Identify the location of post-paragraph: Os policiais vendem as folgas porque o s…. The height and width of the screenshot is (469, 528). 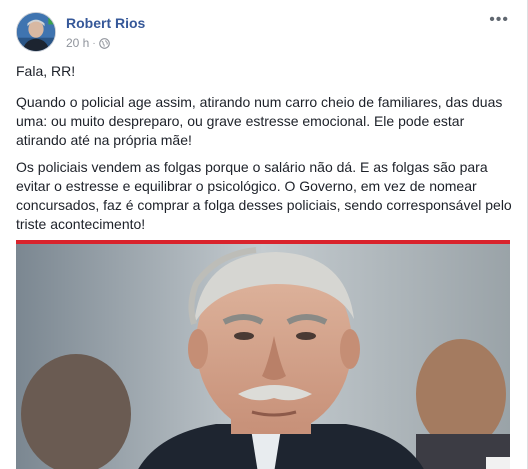
(264, 195).